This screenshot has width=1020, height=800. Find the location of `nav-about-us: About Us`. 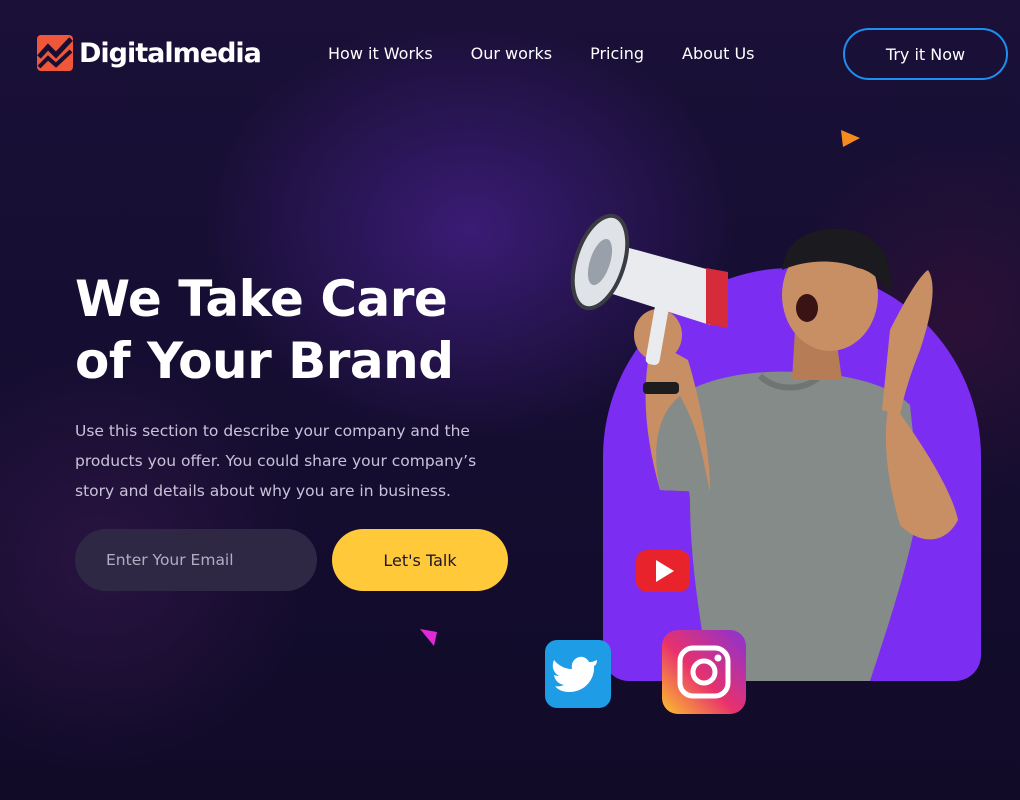

nav-about-us: About Us is located at coordinates (718, 53).